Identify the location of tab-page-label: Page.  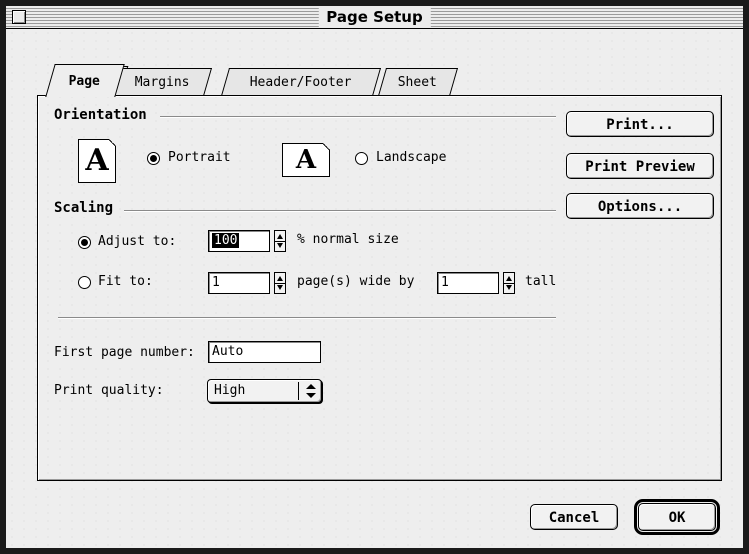
(84, 81).